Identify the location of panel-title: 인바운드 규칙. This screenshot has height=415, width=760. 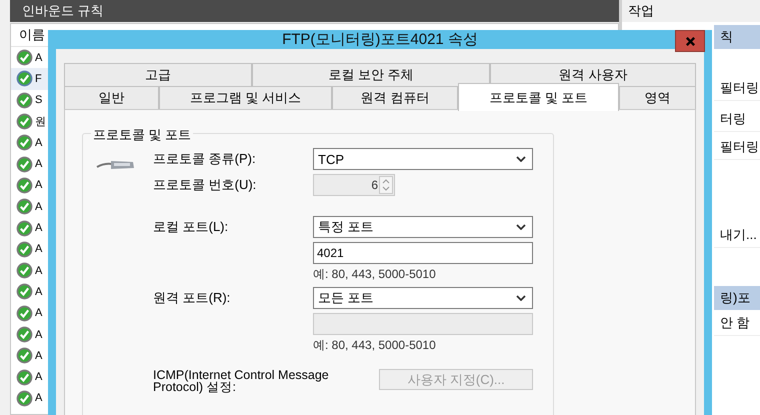
(63, 11).